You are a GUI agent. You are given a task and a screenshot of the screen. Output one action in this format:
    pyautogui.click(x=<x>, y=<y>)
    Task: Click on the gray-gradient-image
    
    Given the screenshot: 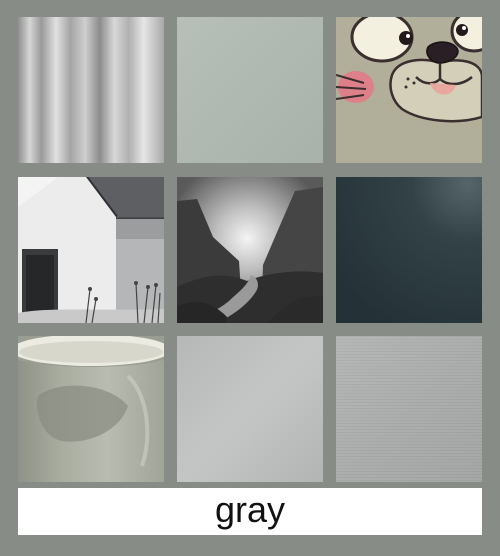 What is the action you would take?
    pyautogui.click(x=250, y=409)
    